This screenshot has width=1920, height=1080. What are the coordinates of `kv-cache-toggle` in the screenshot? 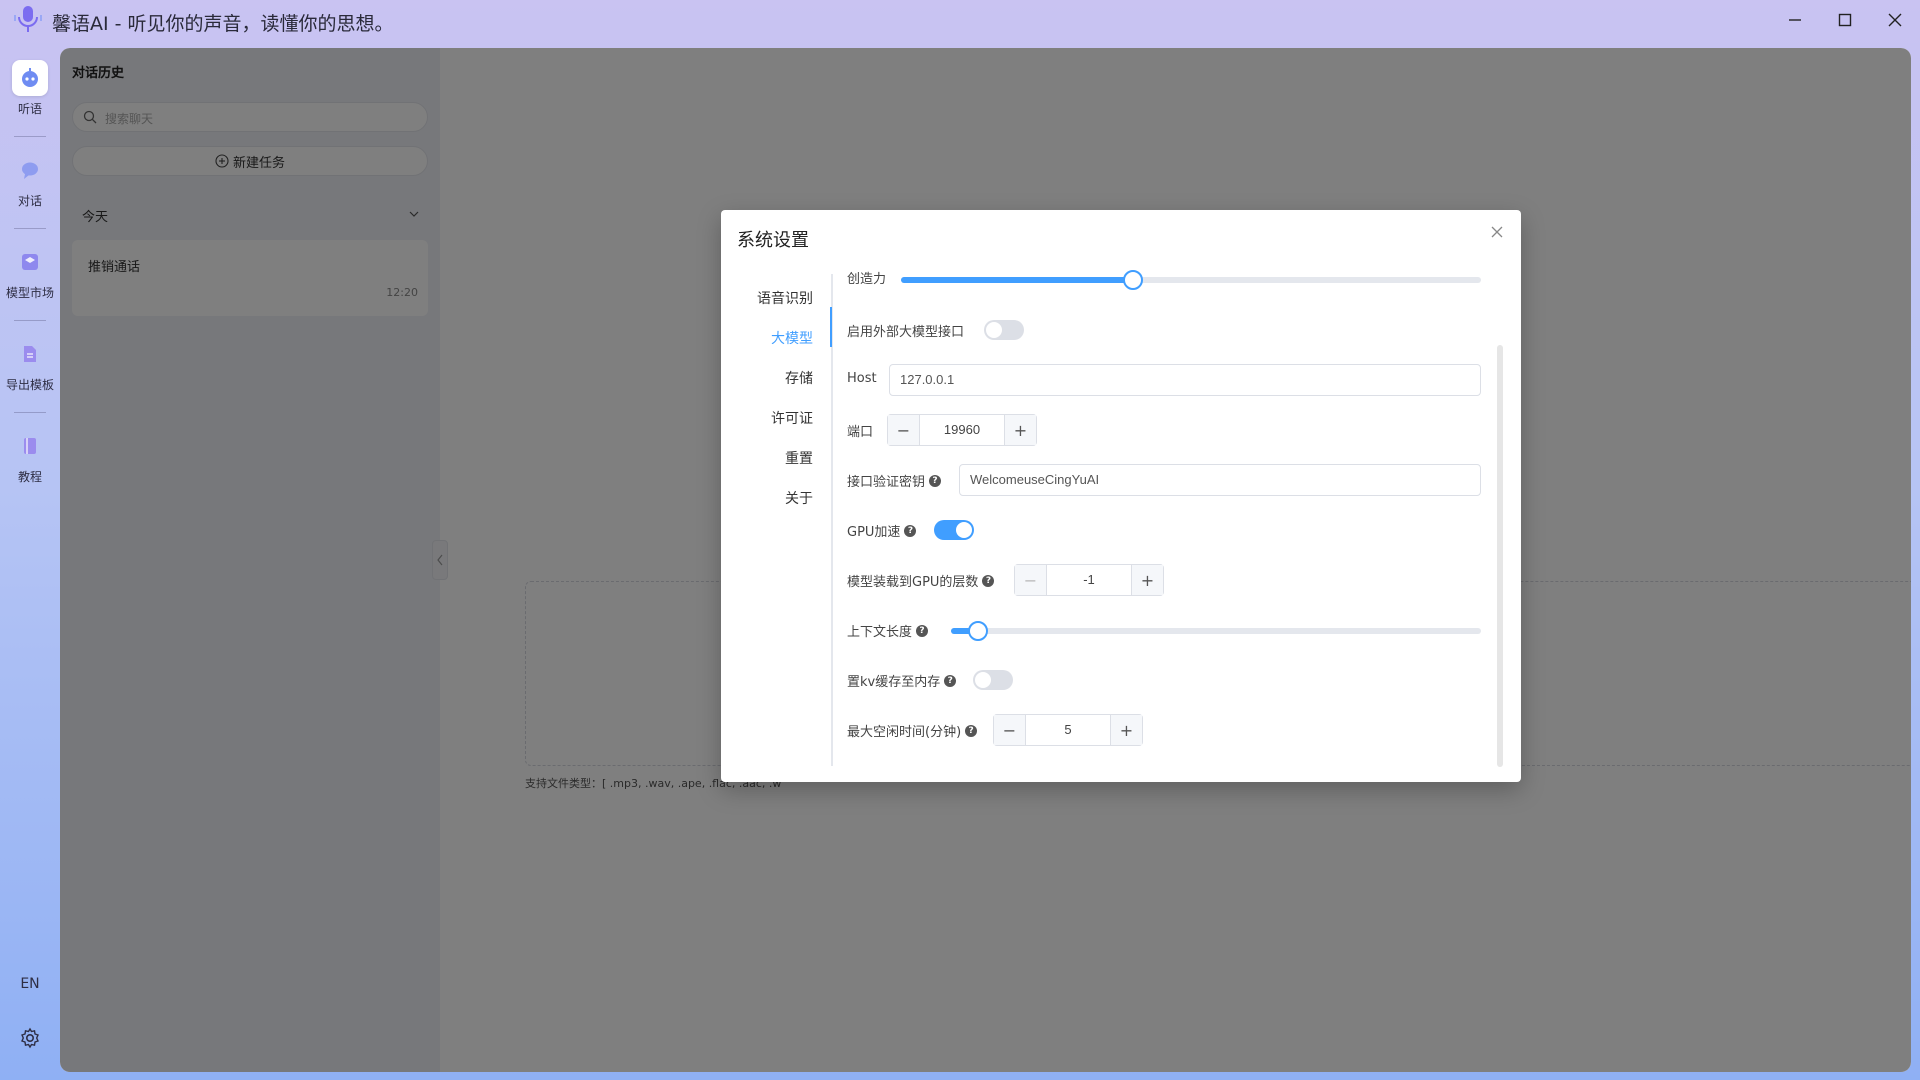 It's located at (993, 680).